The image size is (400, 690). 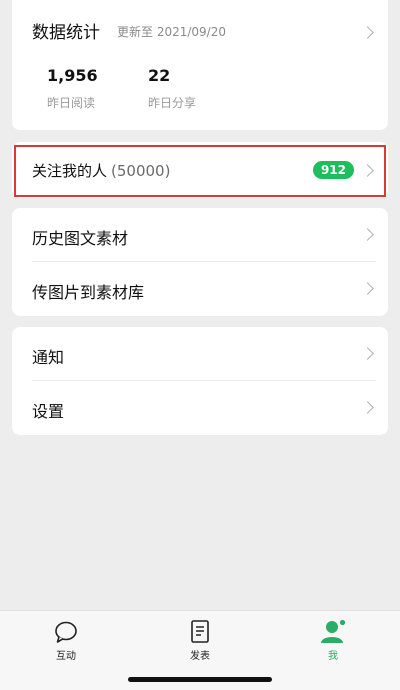 What do you see at coordinates (48, 411) in the screenshot?
I see `list-item-label: 设置` at bounding box center [48, 411].